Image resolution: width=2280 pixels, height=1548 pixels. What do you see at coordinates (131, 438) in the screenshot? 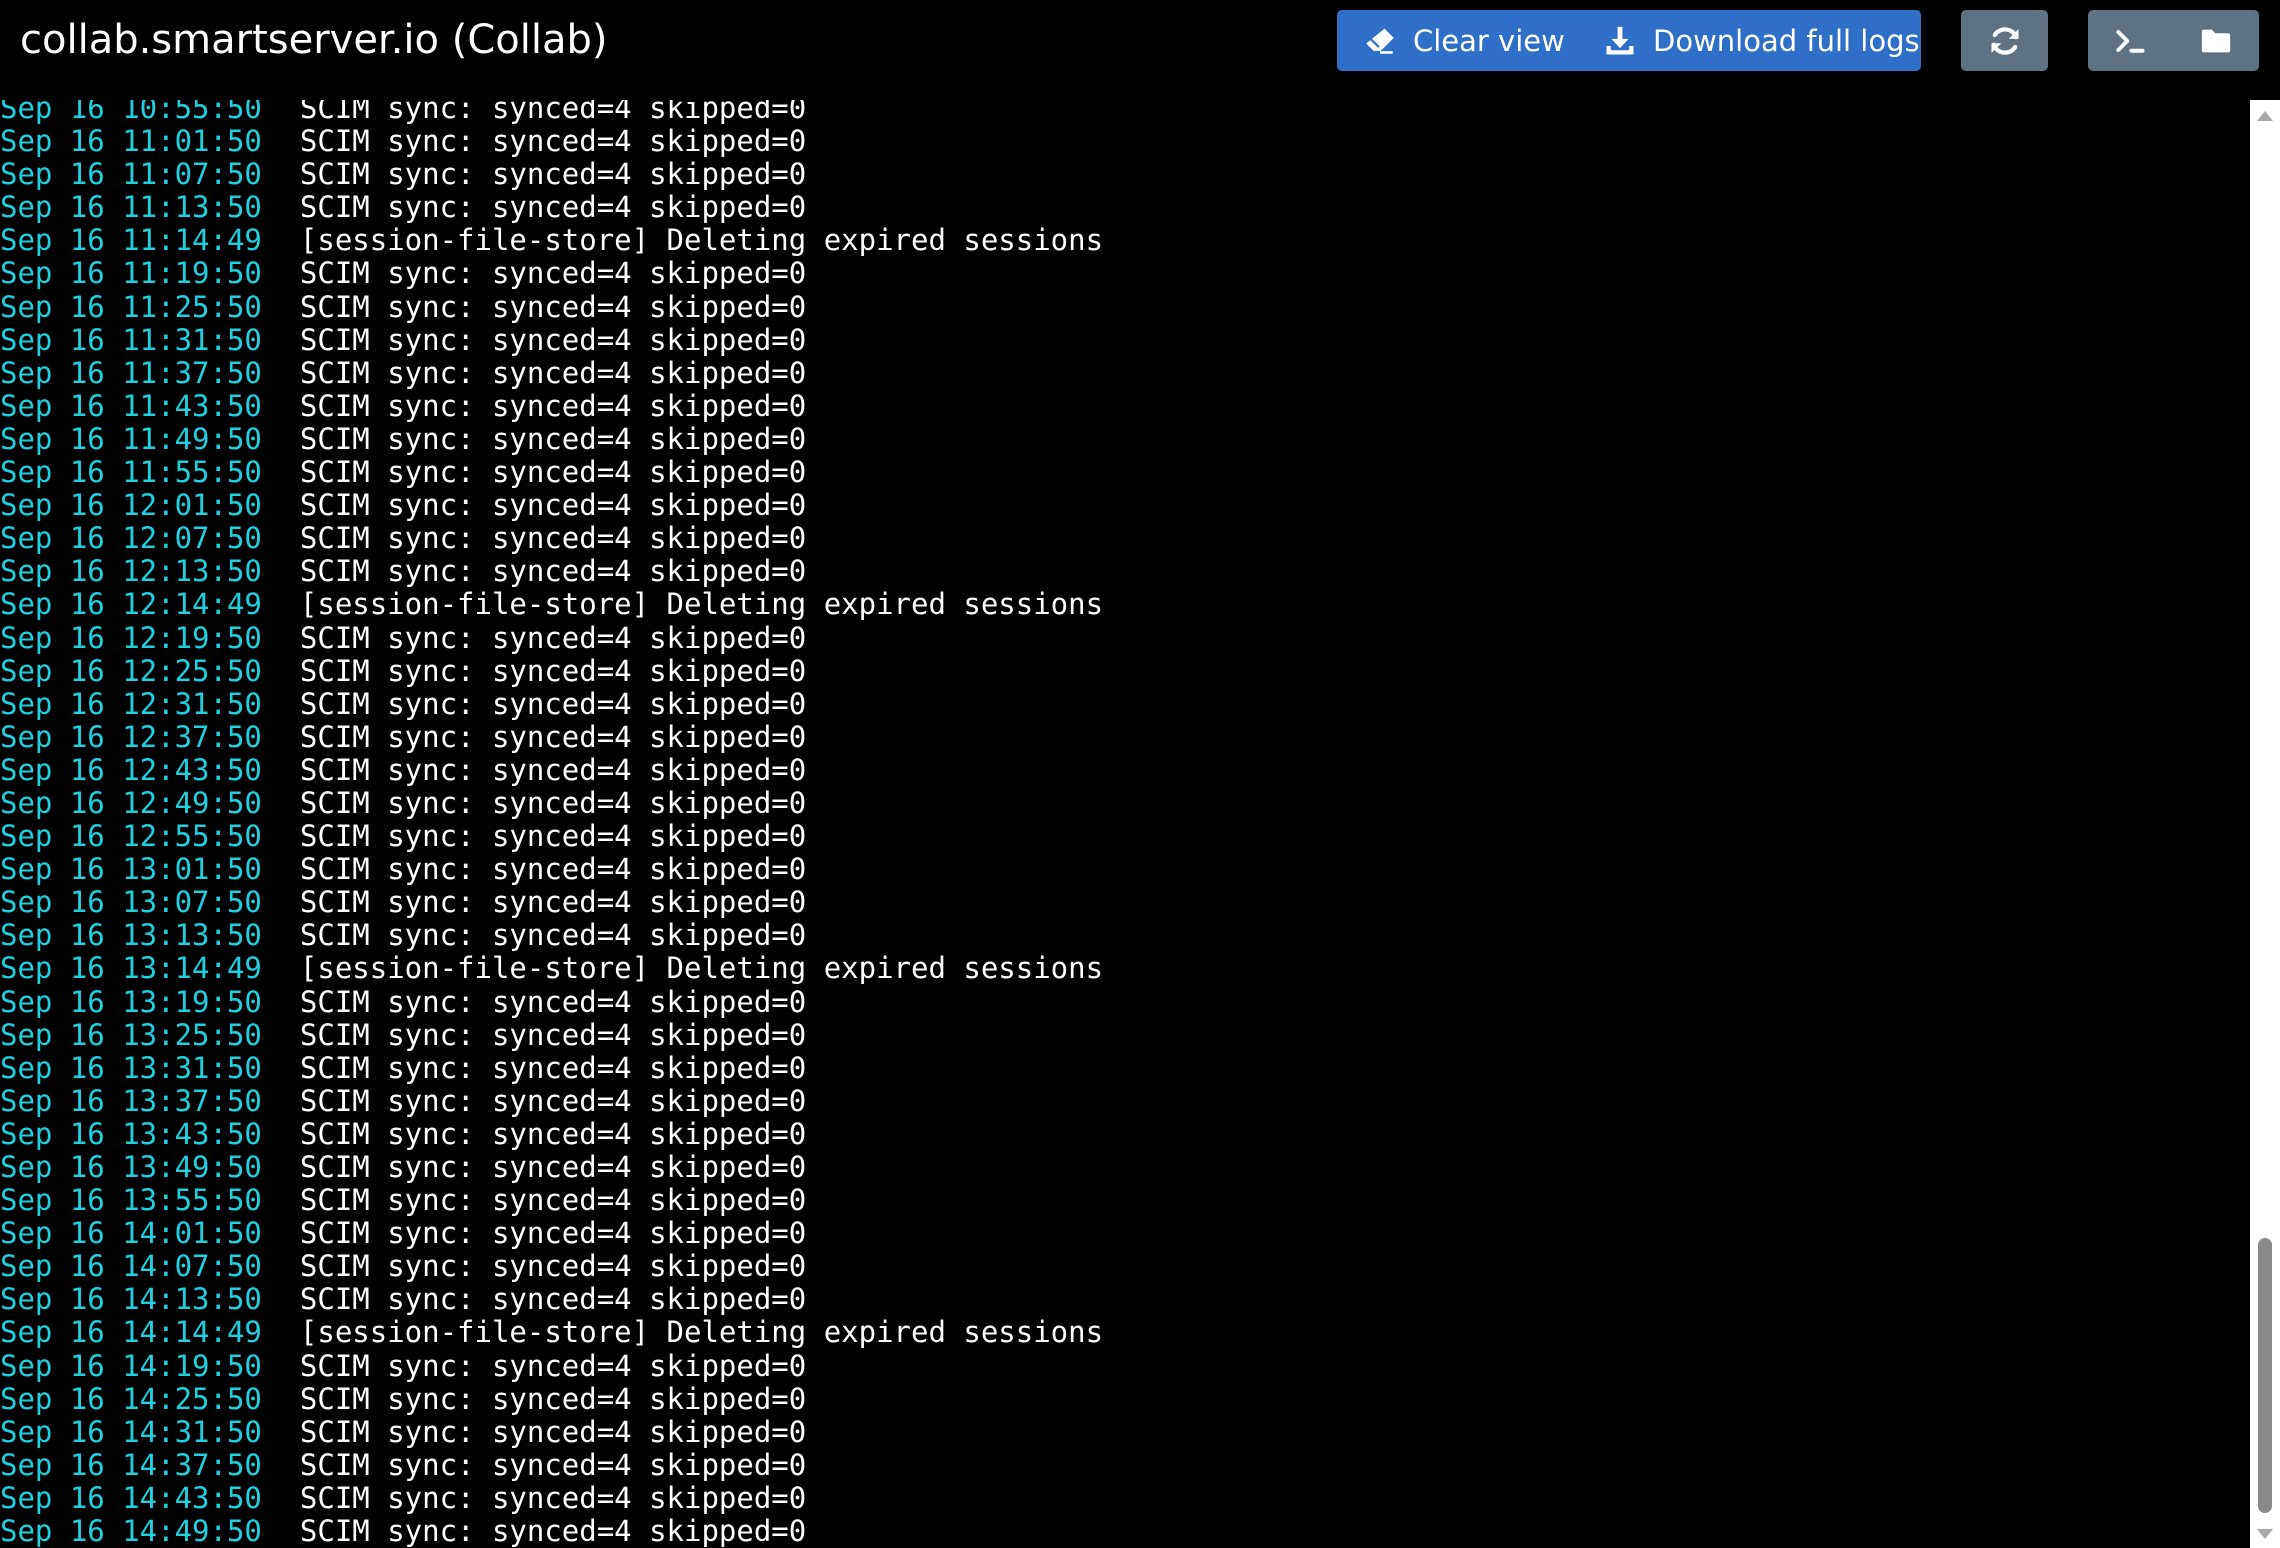
I see `log-timestamp: Sep 16 11:49:50` at bounding box center [131, 438].